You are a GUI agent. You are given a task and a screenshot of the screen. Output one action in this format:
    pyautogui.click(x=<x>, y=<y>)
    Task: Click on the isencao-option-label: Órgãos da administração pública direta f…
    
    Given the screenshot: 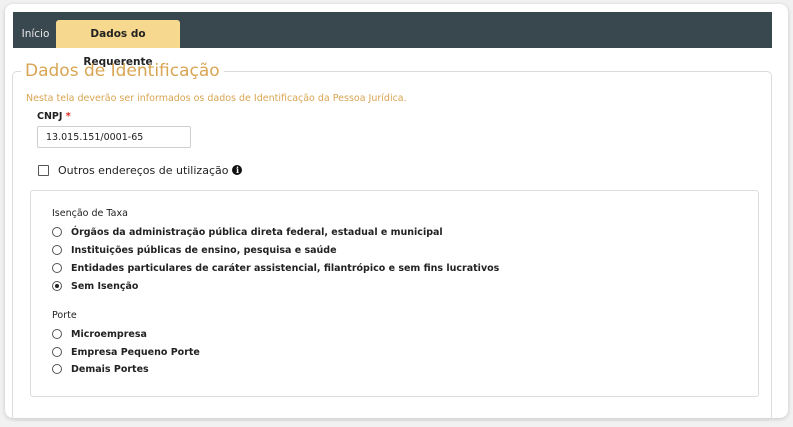 What is the action you would take?
    pyautogui.click(x=257, y=232)
    